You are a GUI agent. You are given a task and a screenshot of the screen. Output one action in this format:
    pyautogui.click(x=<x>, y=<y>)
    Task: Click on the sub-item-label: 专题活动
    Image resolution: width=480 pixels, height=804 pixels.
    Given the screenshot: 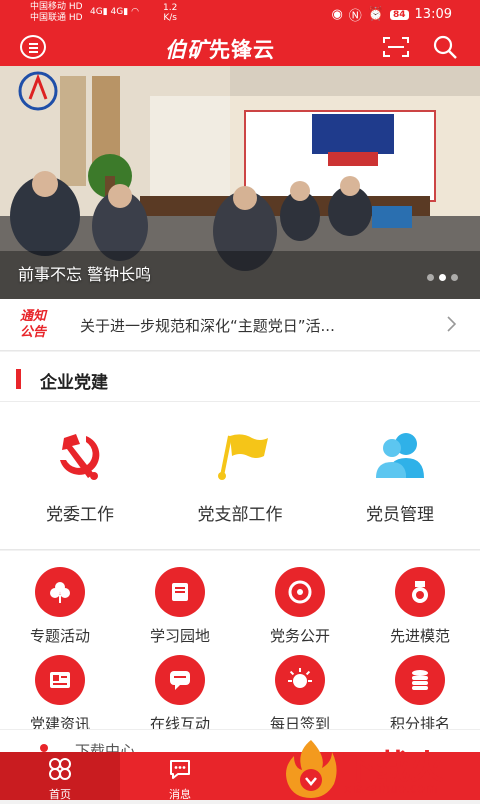 What is the action you would take?
    pyautogui.click(x=59, y=636)
    